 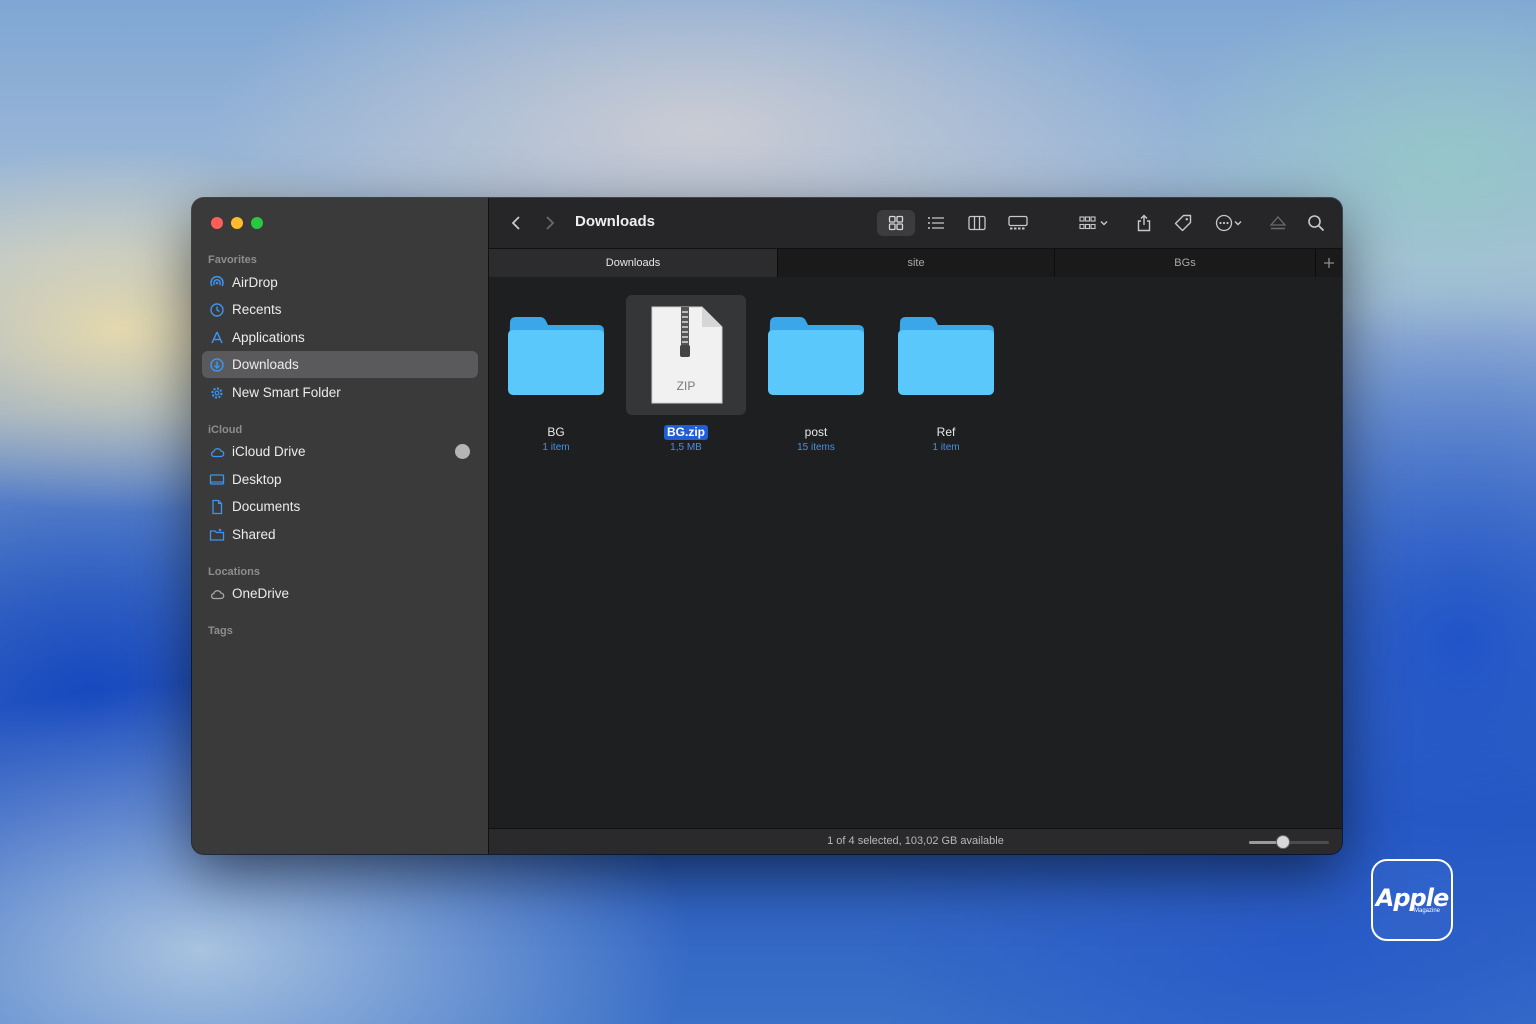 What do you see at coordinates (633, 263) in the screenshot?
I see `tab-downloads: Downloads` at bounding box center [633, 263].